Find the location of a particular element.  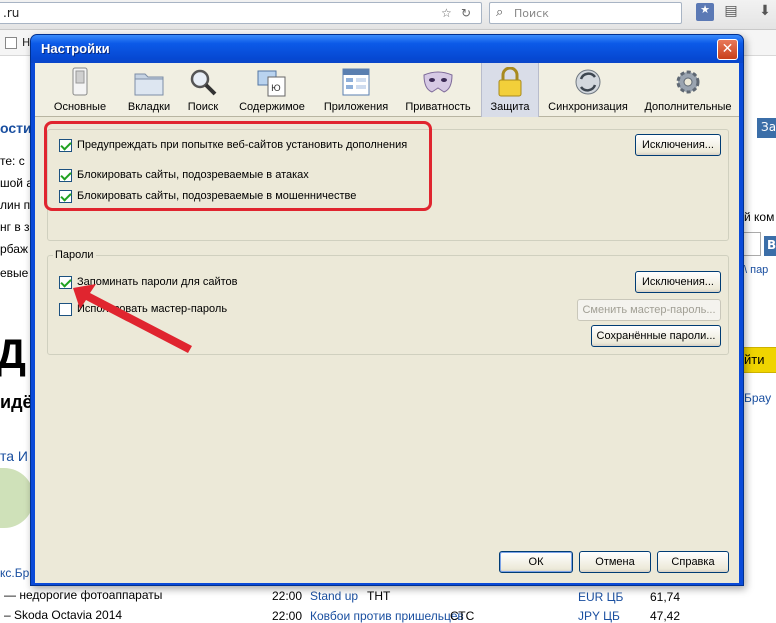

search-bar: ⌕ Поиск is located at coordinates (585, 13).